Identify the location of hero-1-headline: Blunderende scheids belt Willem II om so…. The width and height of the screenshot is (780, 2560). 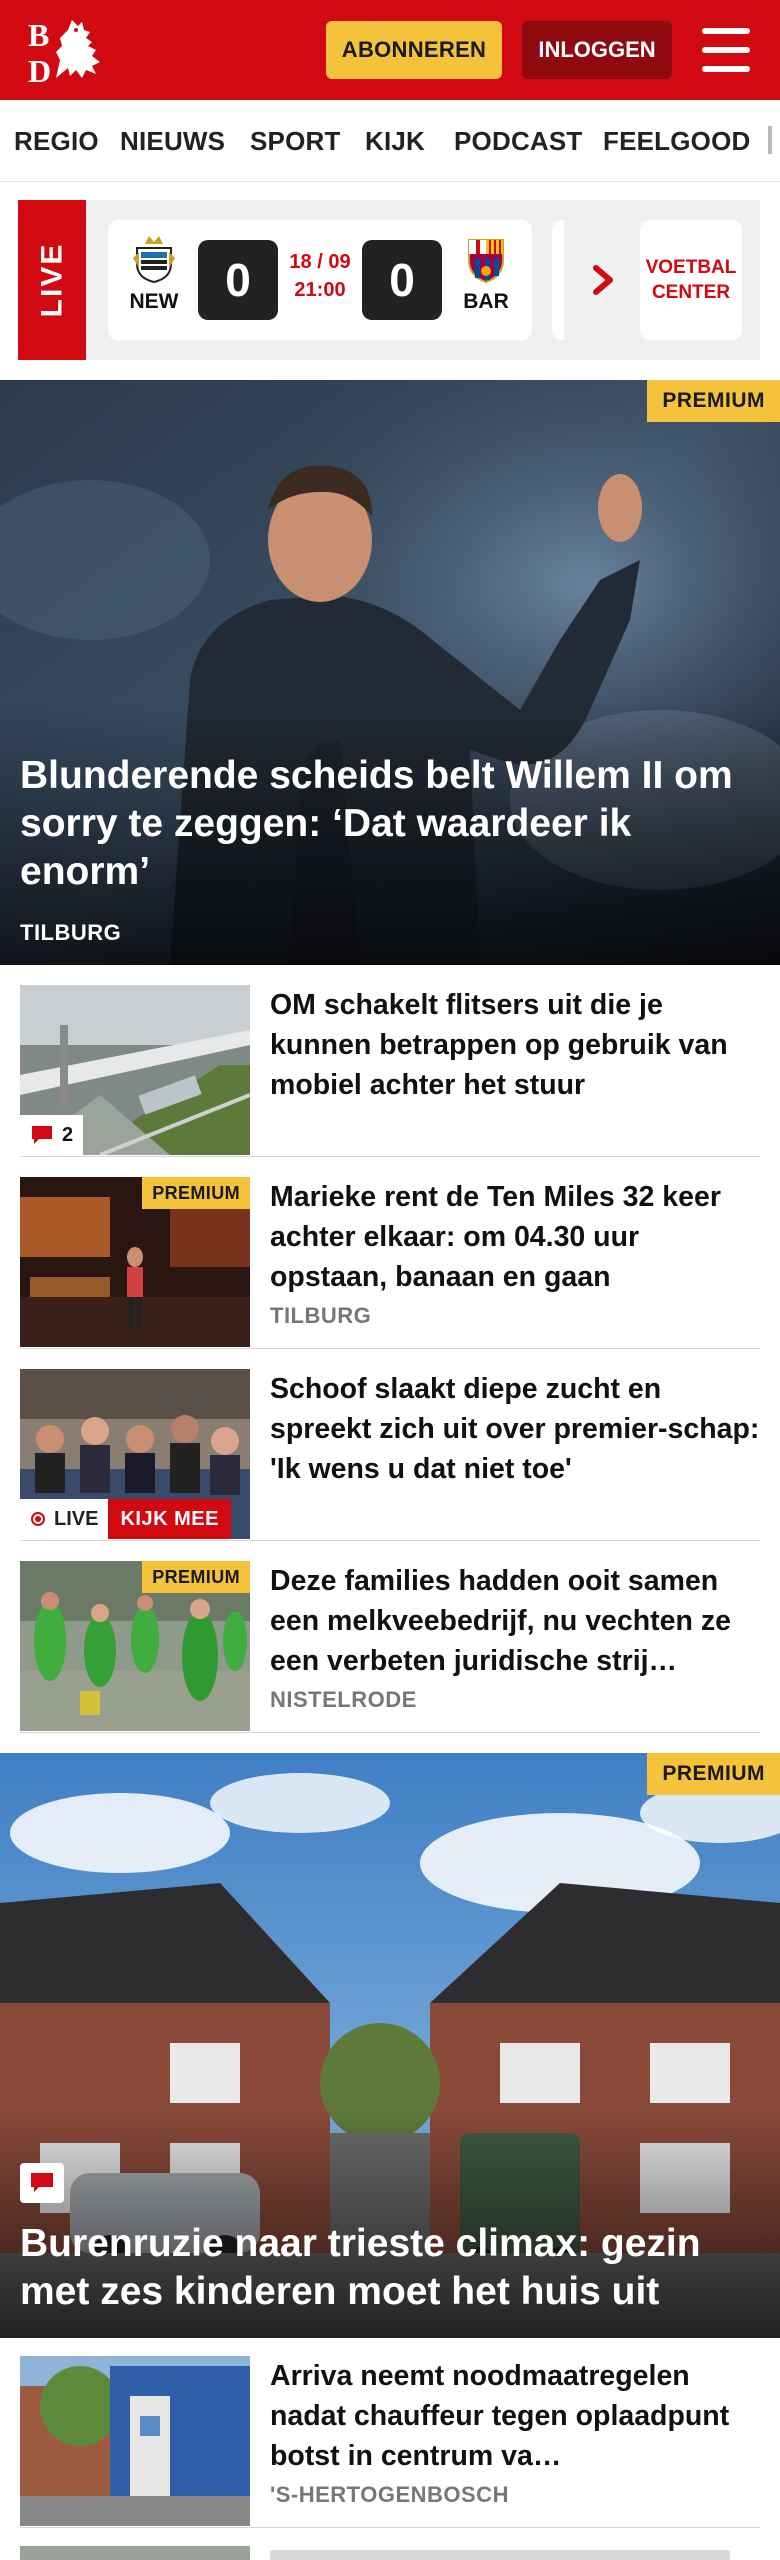
(390, 824).